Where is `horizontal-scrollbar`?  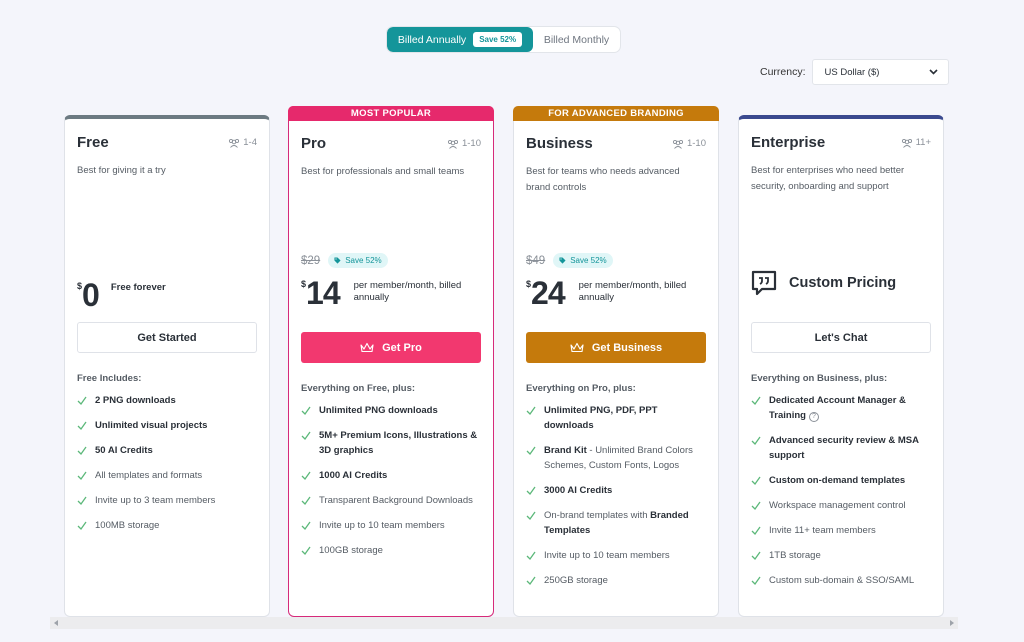
horizontal-scrollbar is located at coordinates (504, 623).